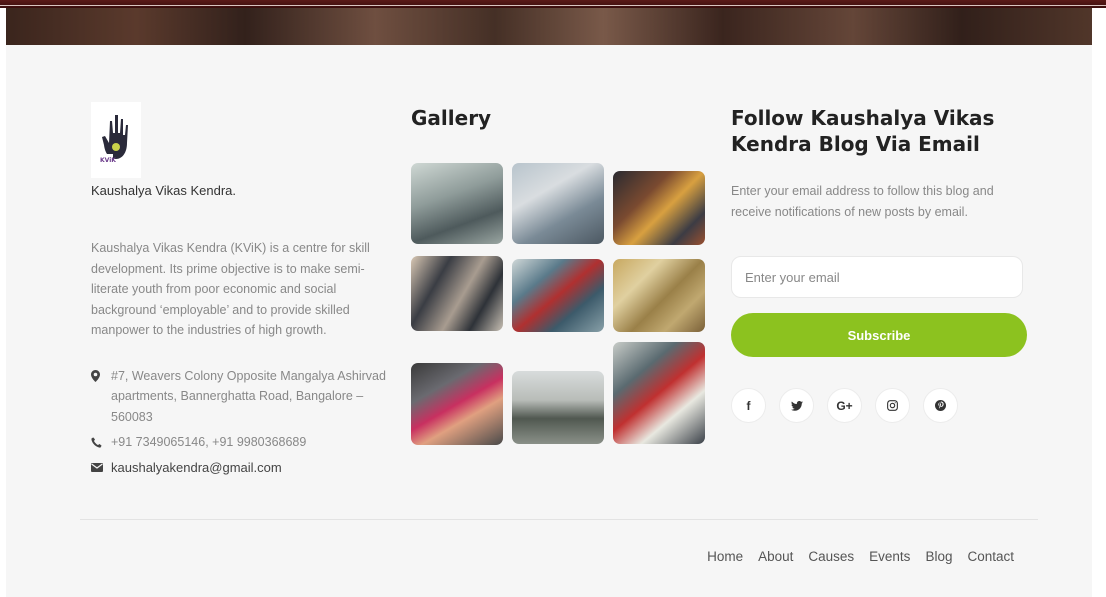 This screenshot has height=597, width=1106. I want to click on email-row: kaushalyakendra@gmail.com, so click(241, 467).